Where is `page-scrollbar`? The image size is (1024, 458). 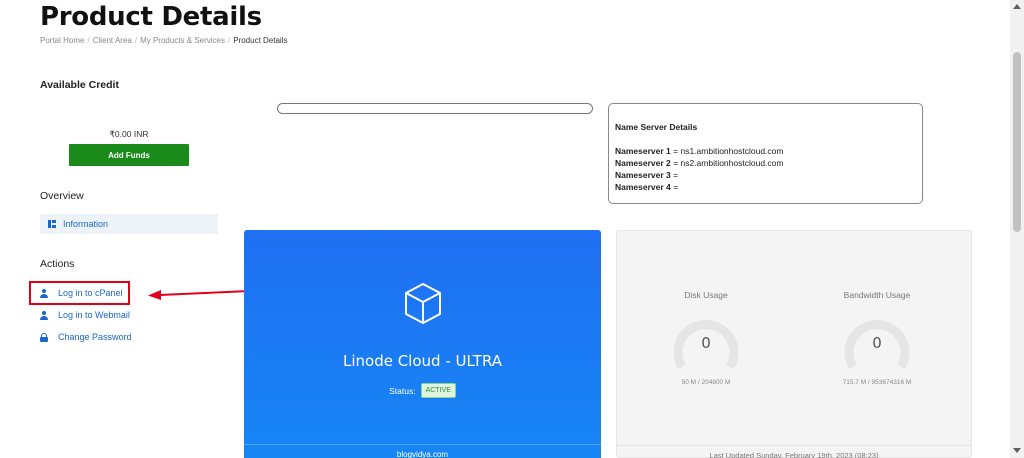
page-scrollbar is located at coordinates (1017, 229).